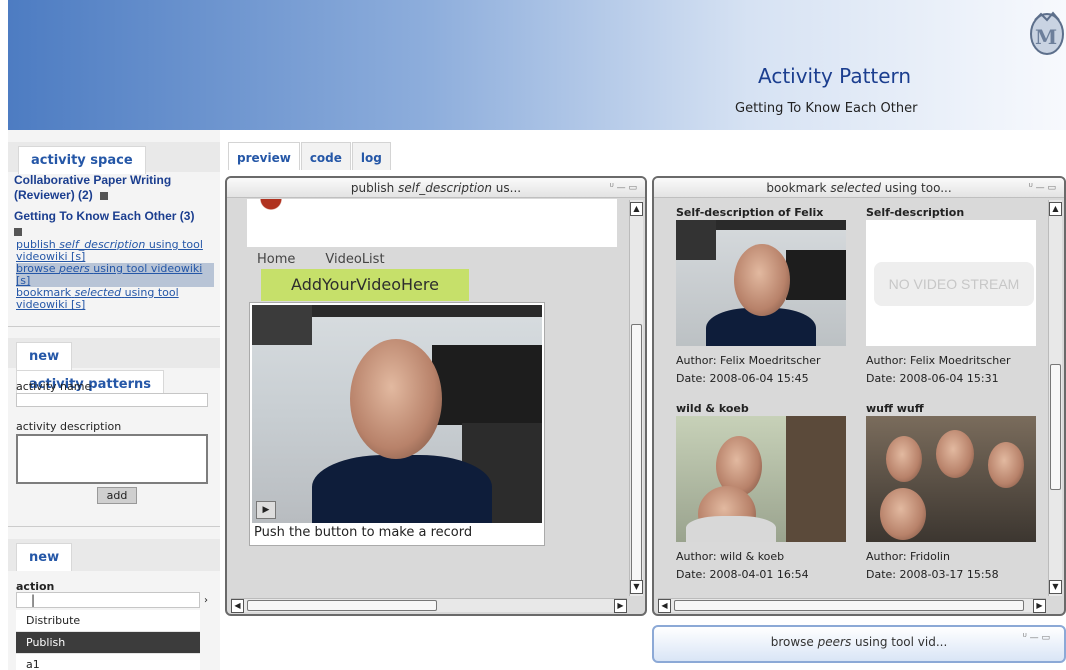 The width and height of the screenshot is (1066, 670). I want to click on action-input: |, so click(108, 600).